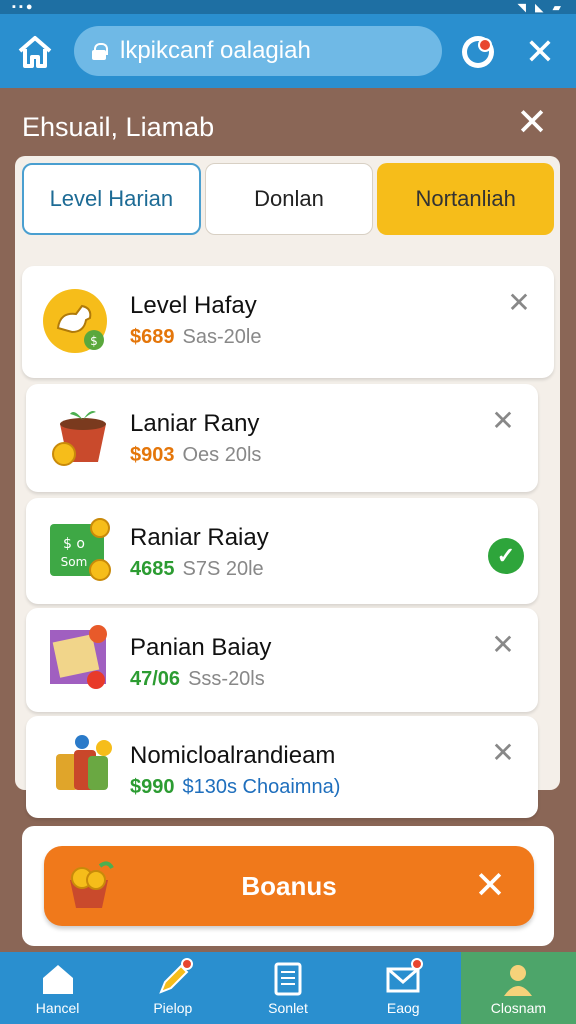  Describe the element at coordinates (74, 544) in the screenshot. I see `svg-text: $ o` at that location.